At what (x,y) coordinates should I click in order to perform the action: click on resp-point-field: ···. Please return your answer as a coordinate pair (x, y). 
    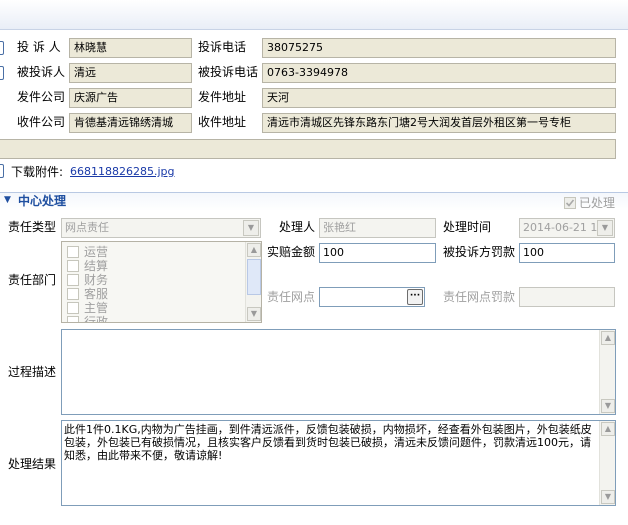
    Looking at the image, I should click on (372, 297).